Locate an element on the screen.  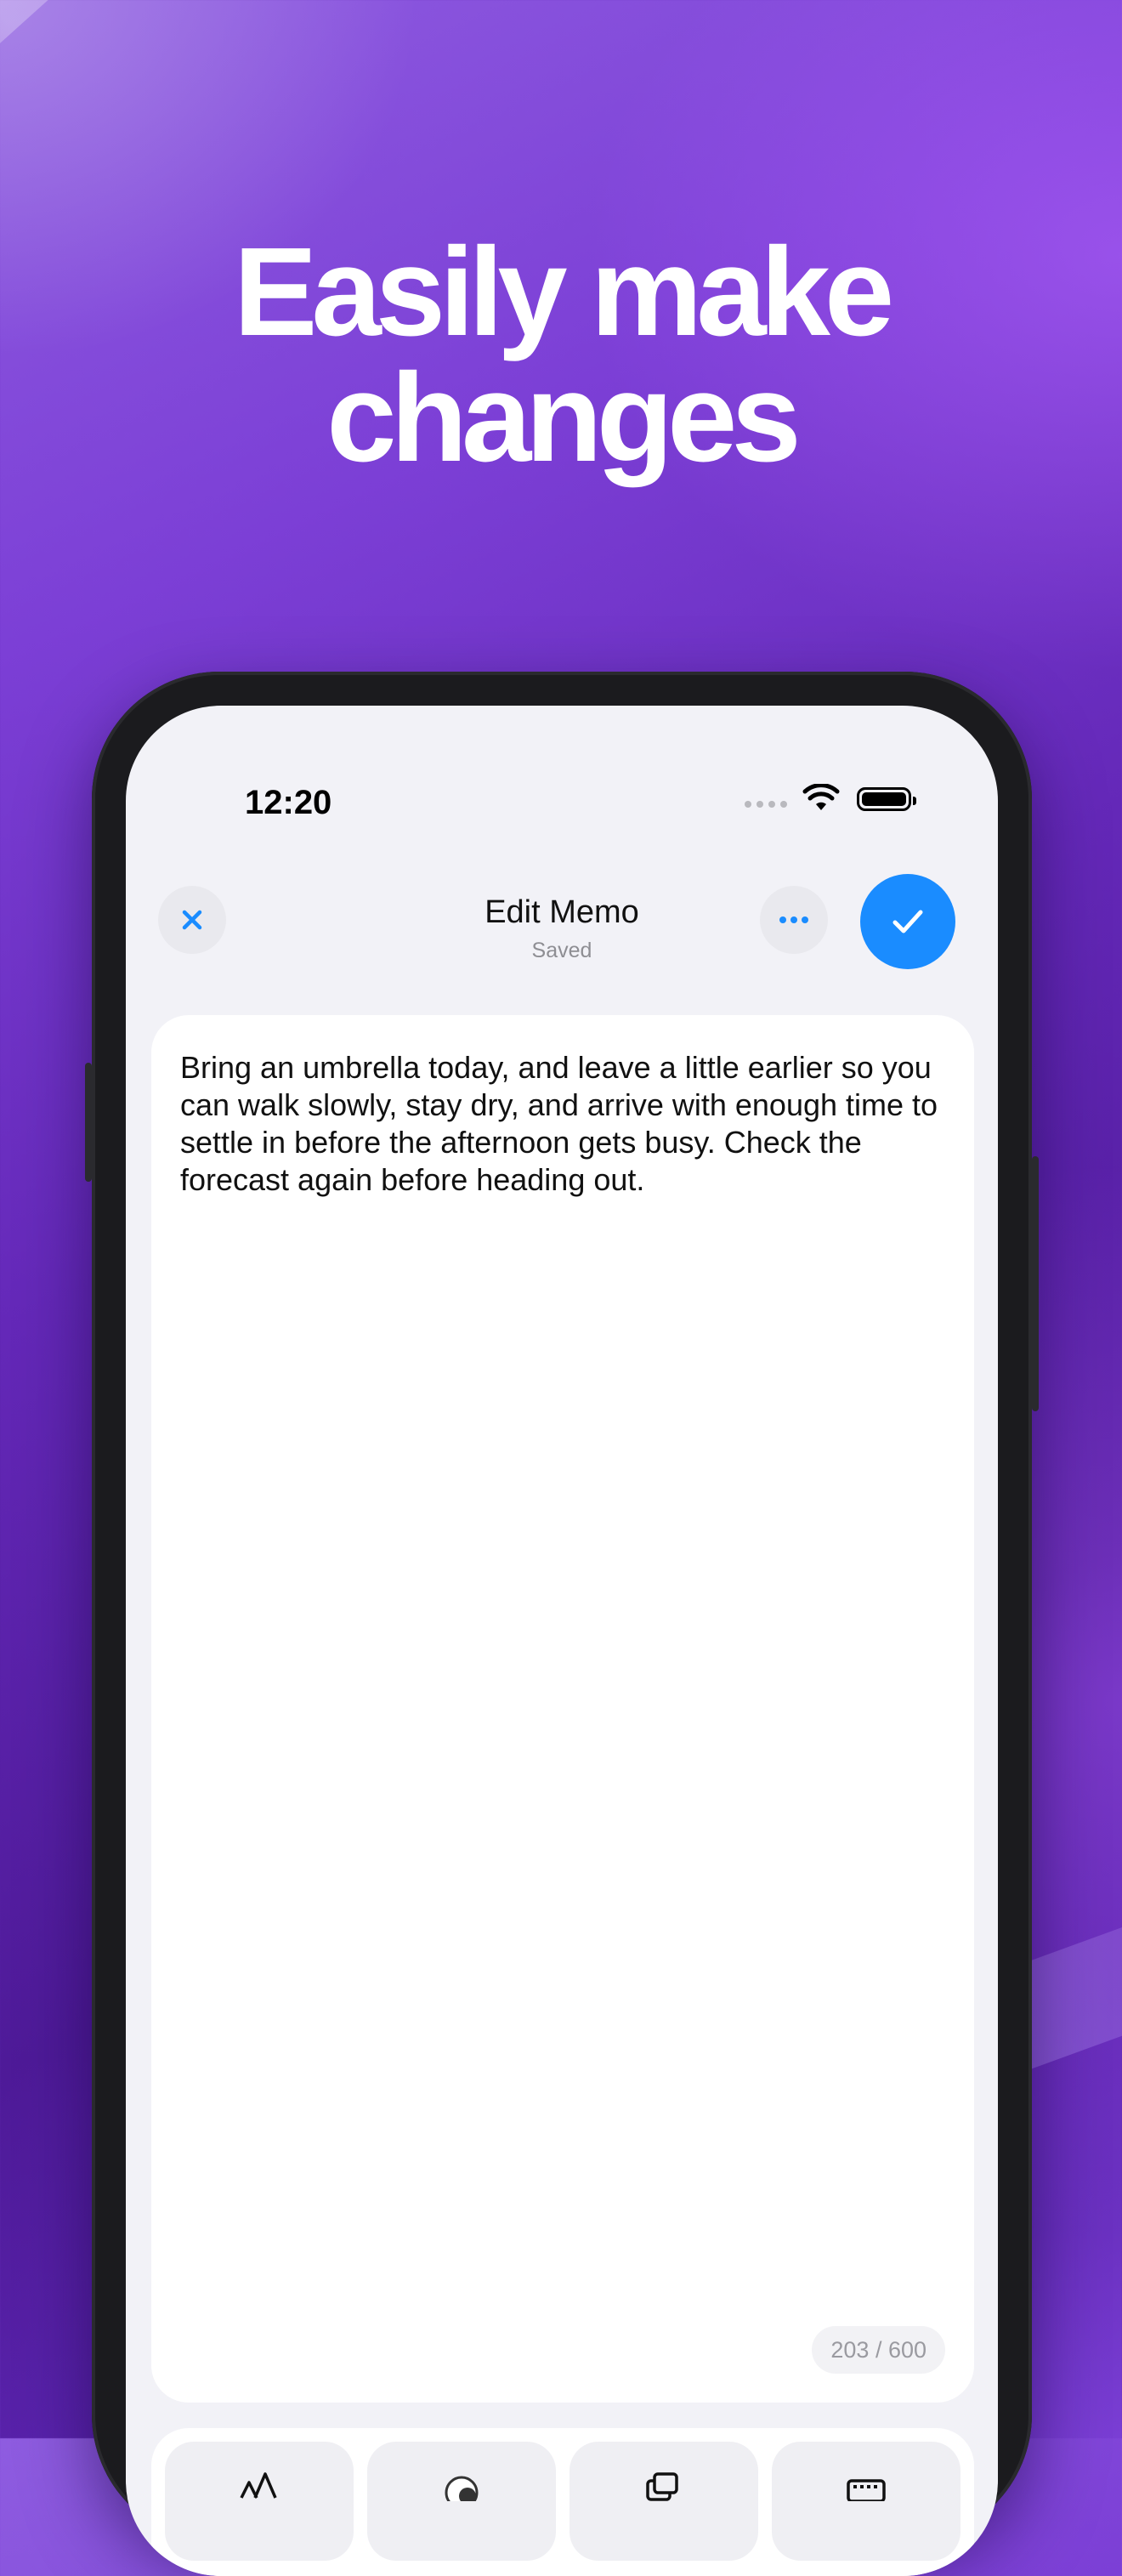
ellipsis-icon is located at coordinates (793, 919).